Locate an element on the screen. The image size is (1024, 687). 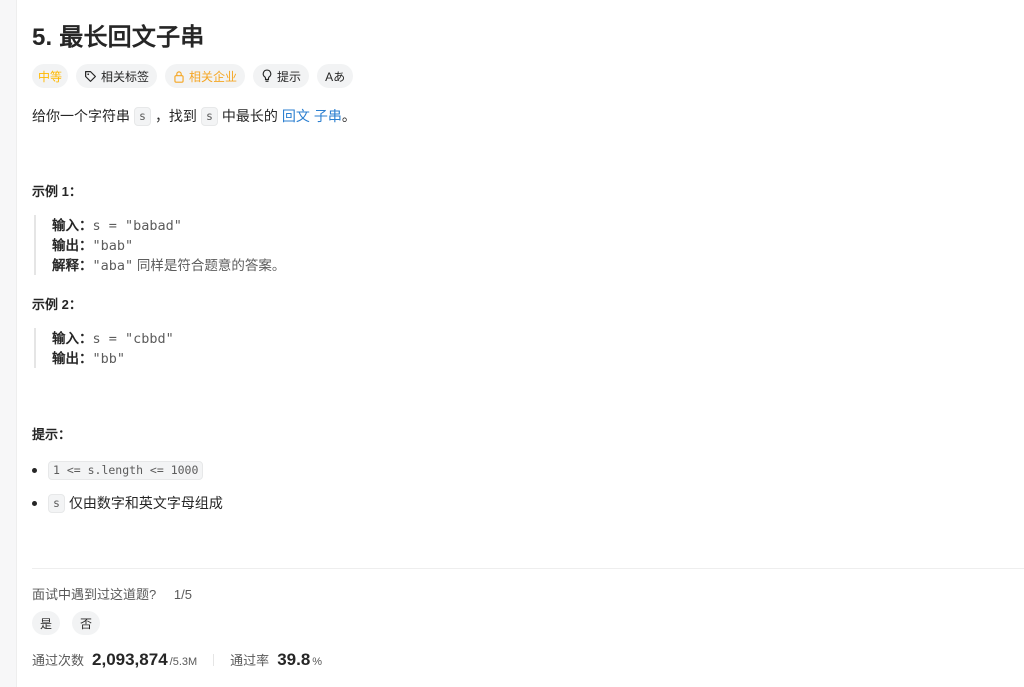
constraint-text: 仅由数字和英文字母组成 is located at coordinates (145, 503).